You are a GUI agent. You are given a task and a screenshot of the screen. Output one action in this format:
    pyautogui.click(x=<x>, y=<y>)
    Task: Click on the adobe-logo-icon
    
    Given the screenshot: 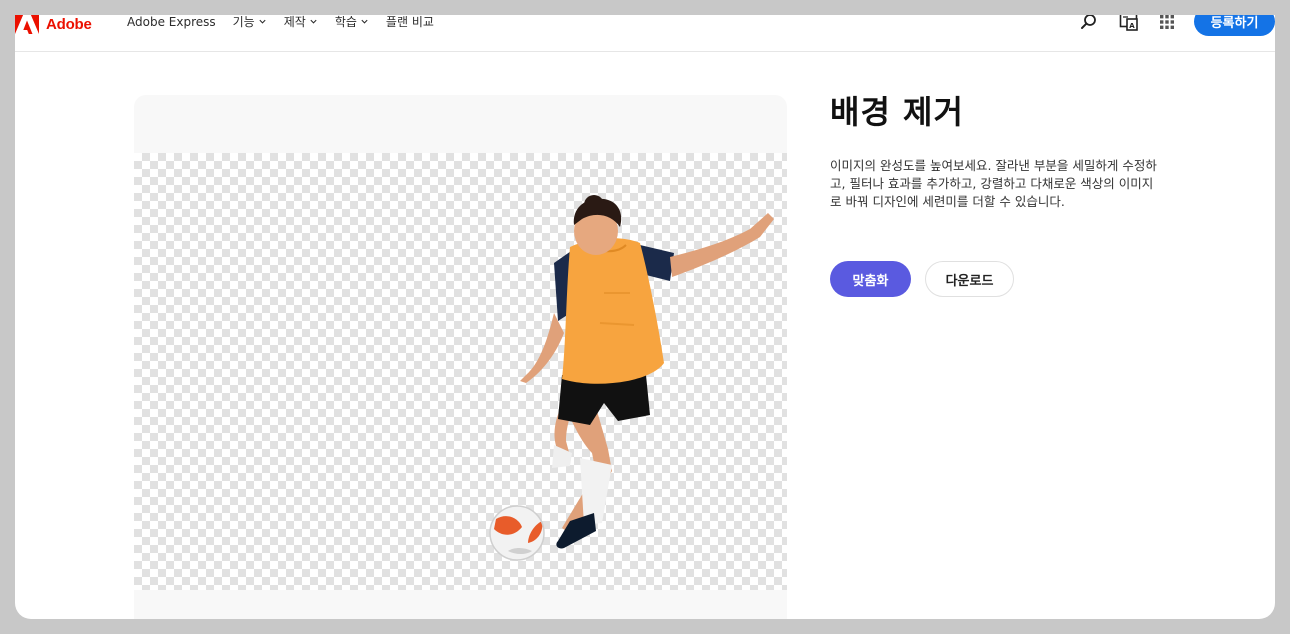 What is the action you would take?
    pyautogui.click(x=27, y=24)
    